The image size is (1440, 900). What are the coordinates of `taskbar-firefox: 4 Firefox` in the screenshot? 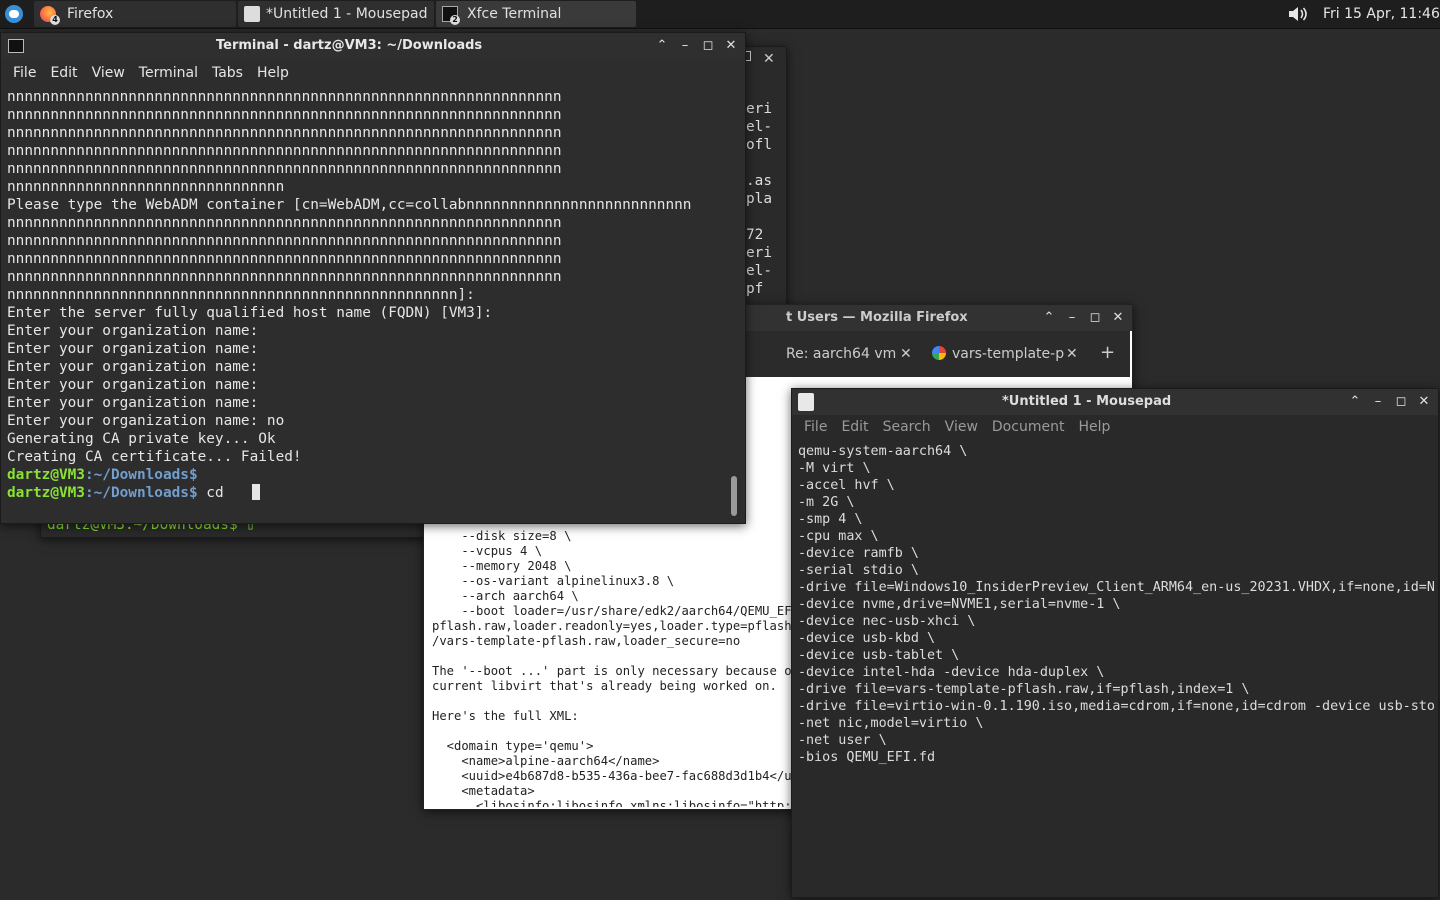 It's located at (135, 14).